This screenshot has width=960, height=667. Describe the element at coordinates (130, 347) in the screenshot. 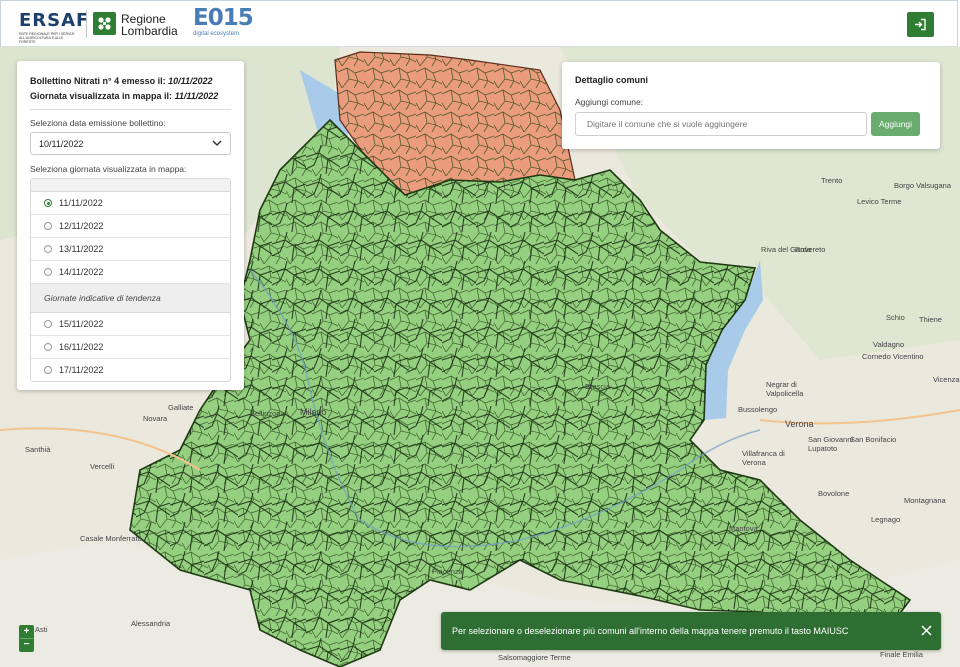

I see `trend-day-option: 16/11/2022` at that location.